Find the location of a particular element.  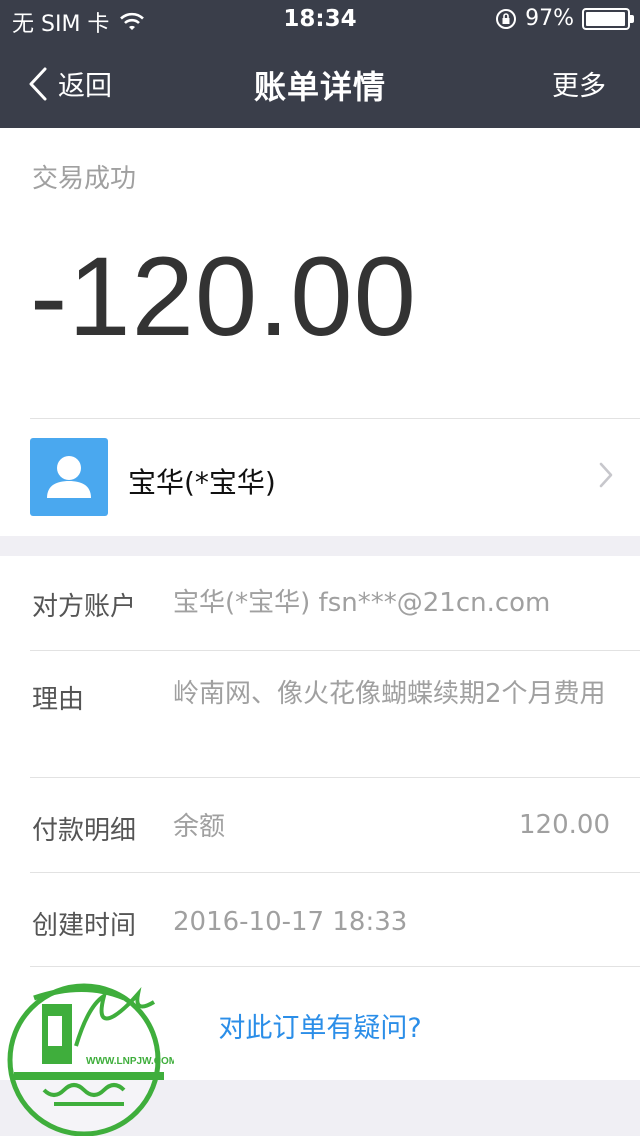

watermark-logo: WWW.LNPJW.COM is located at coordinates (90, 1059).